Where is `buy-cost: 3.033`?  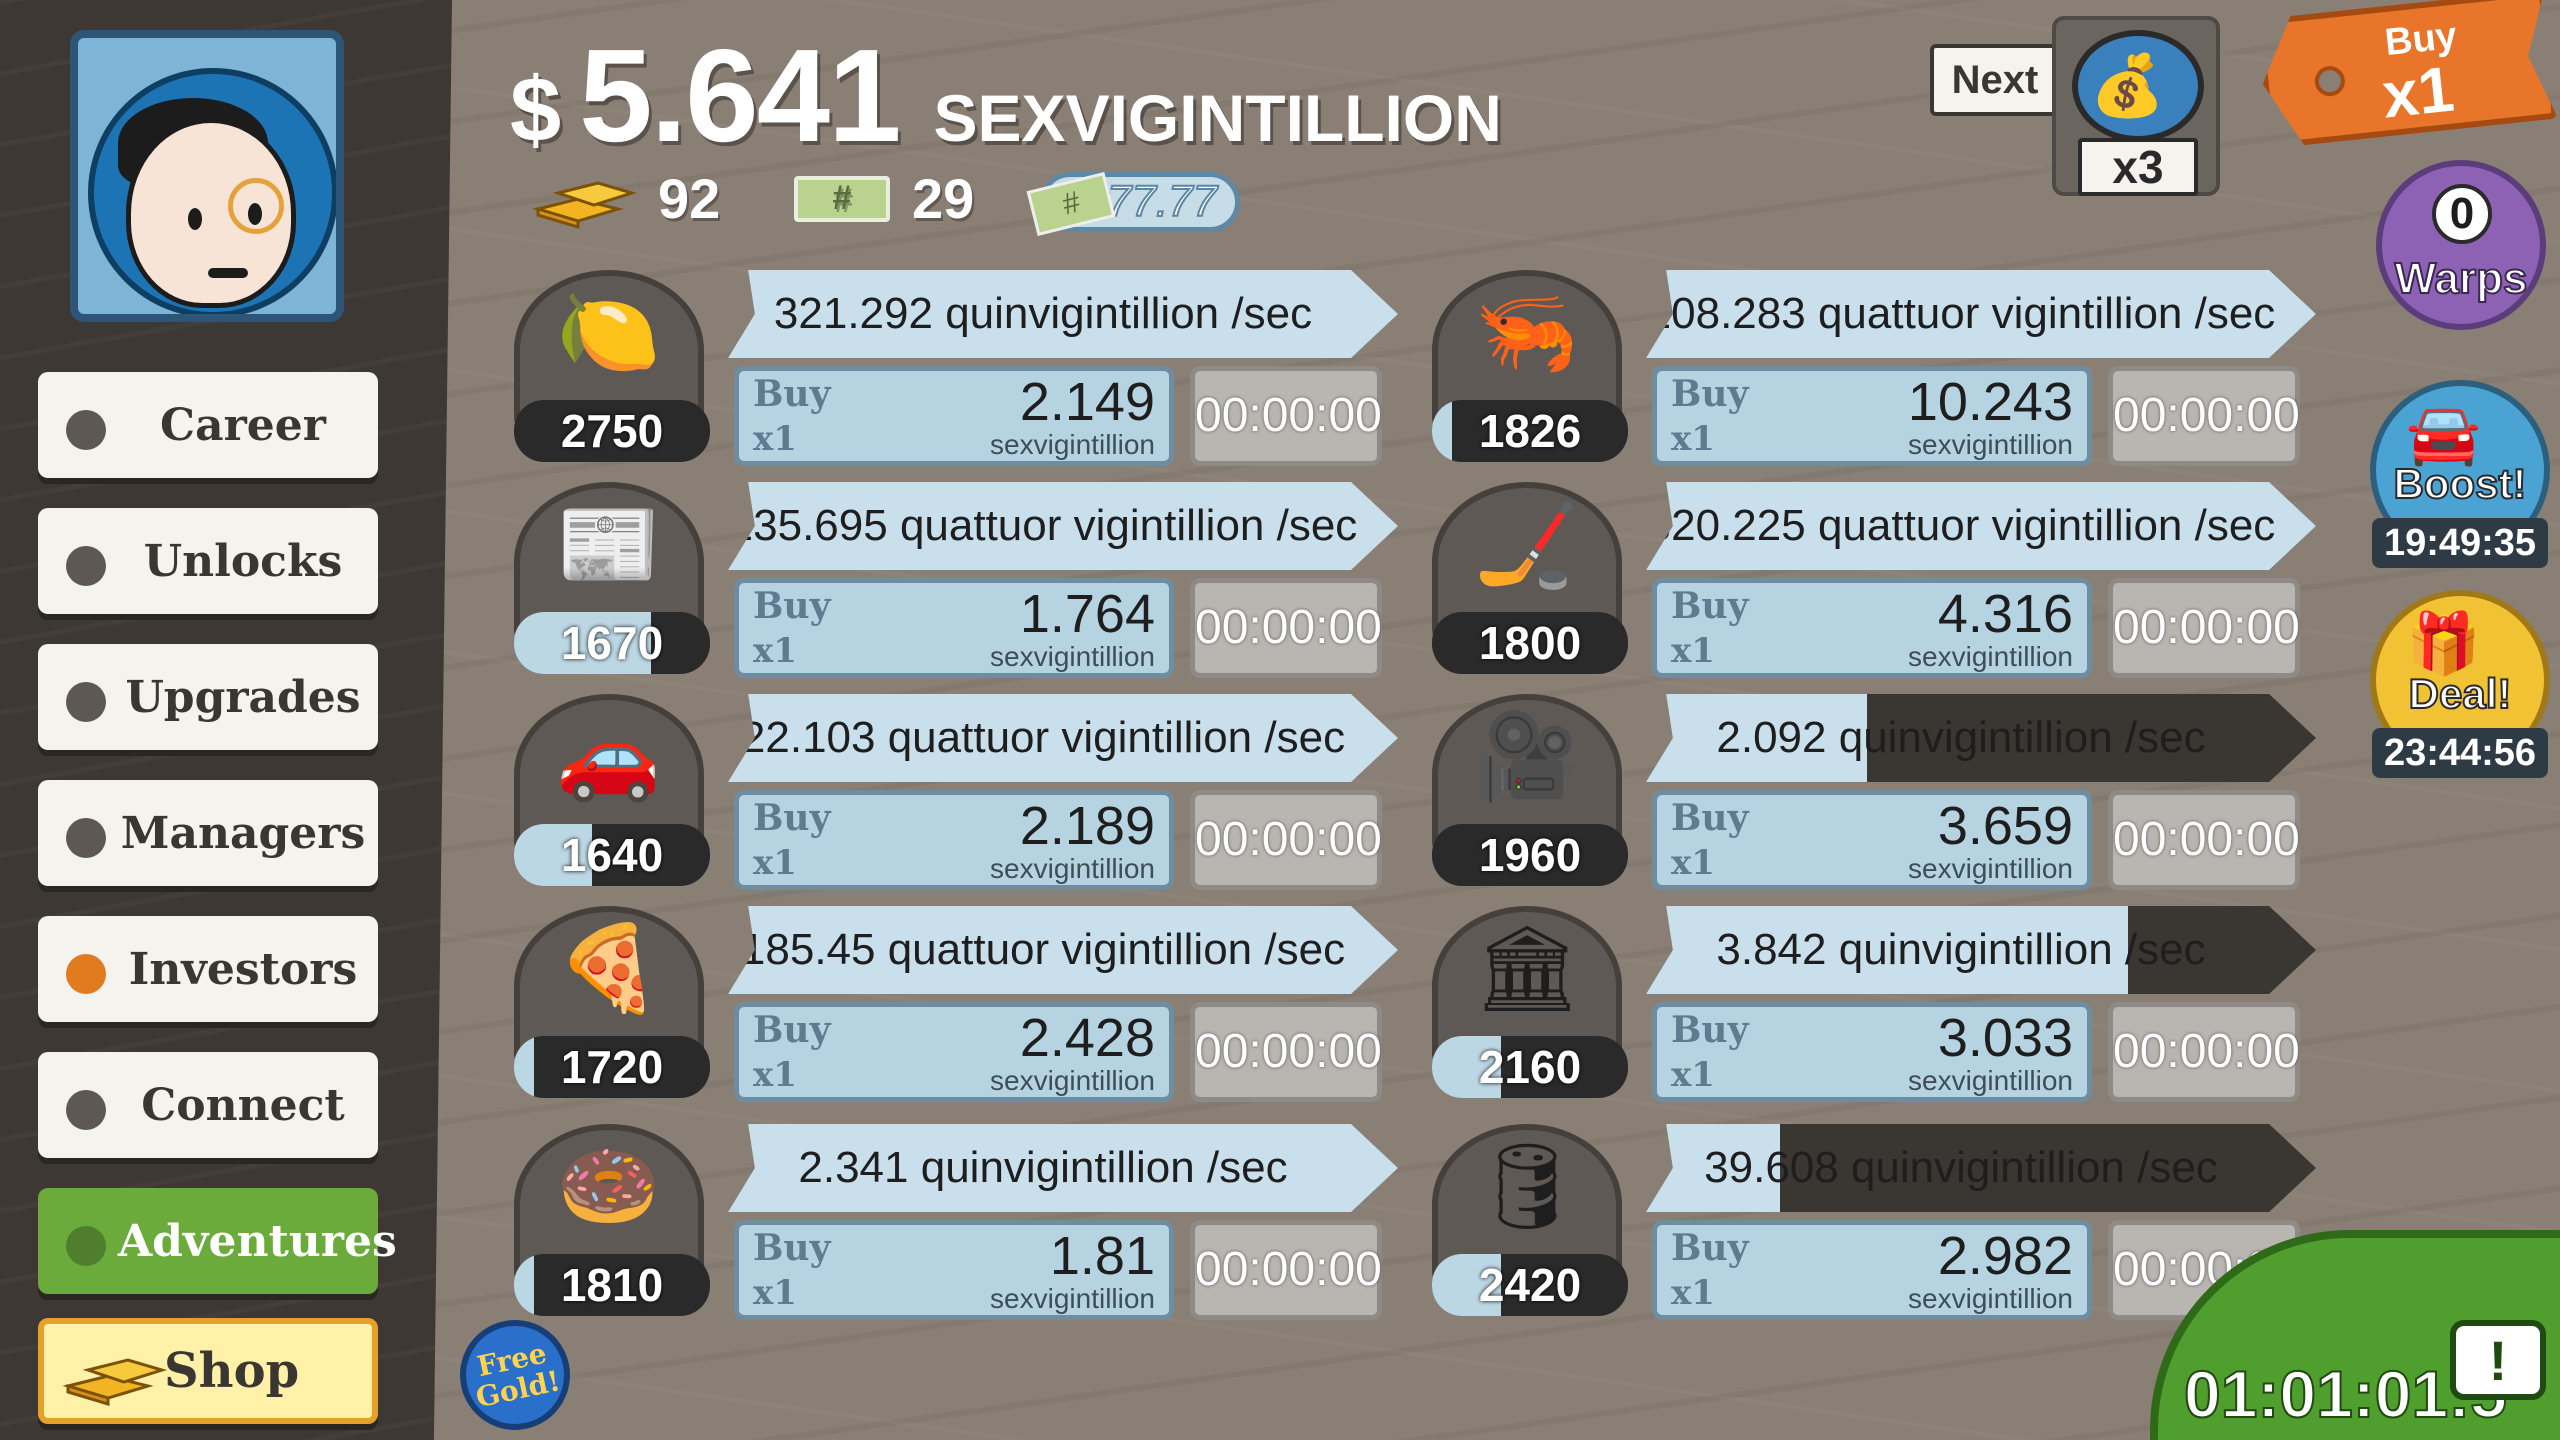
buy-cost: 3.033 is located at coordinates (2005, 1038).